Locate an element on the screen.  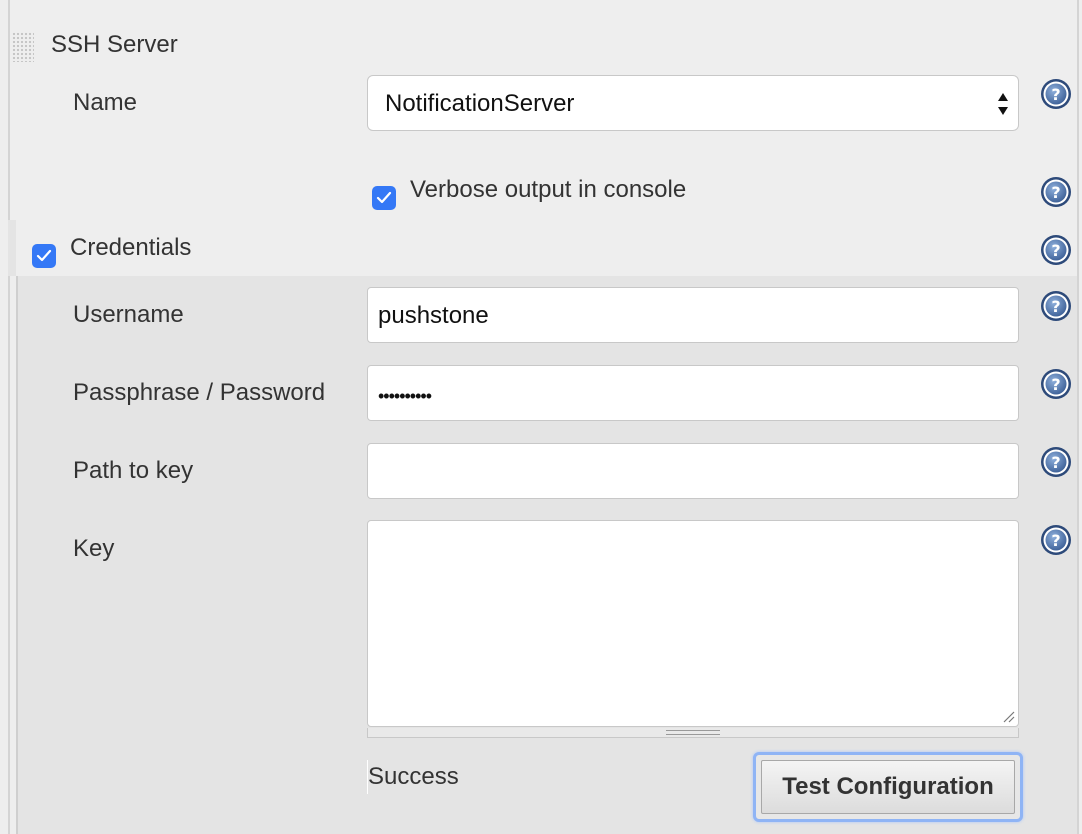
select-arrows-icon is located at coordinates (1003, 104).